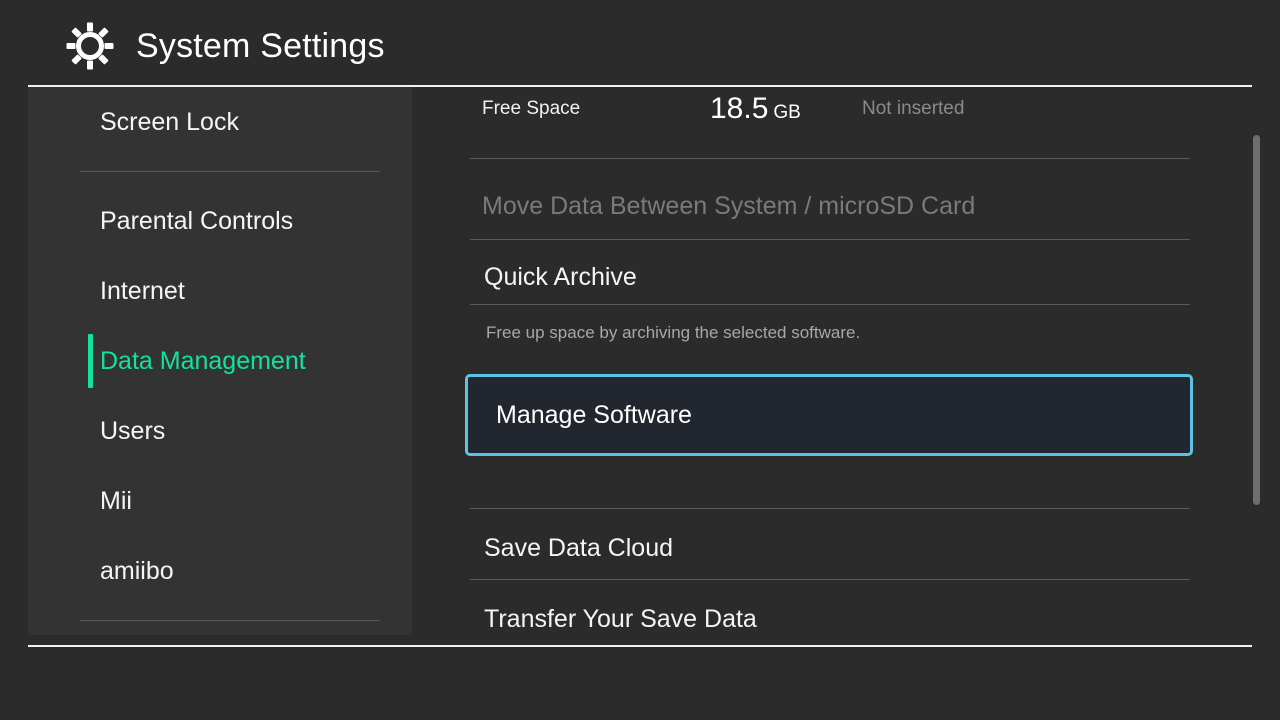 This screenshot has width=1280, height=720. Describe the element at coordinates (169, 121) in the screenshot. I see `sidebar-item-label: Screen Lock` at that location.